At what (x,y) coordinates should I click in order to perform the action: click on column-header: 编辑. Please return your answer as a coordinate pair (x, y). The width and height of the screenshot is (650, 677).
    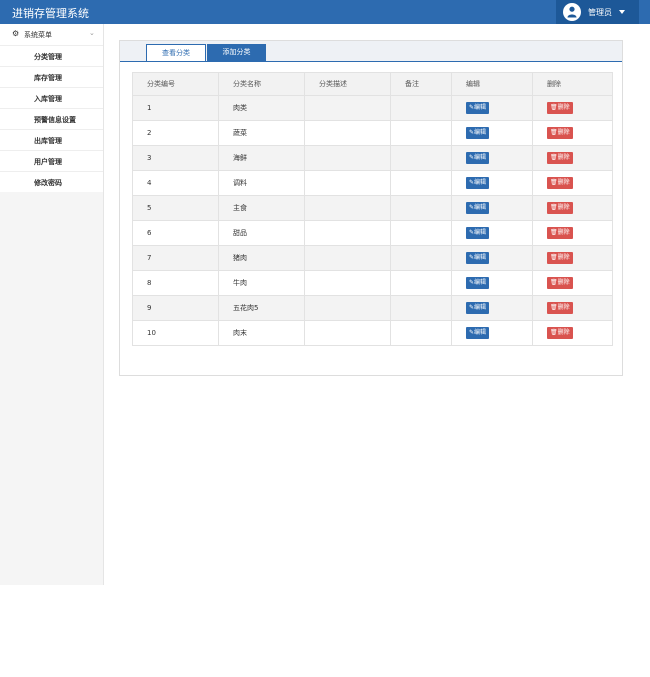
    Looking at the image, I should click on (492, 84).